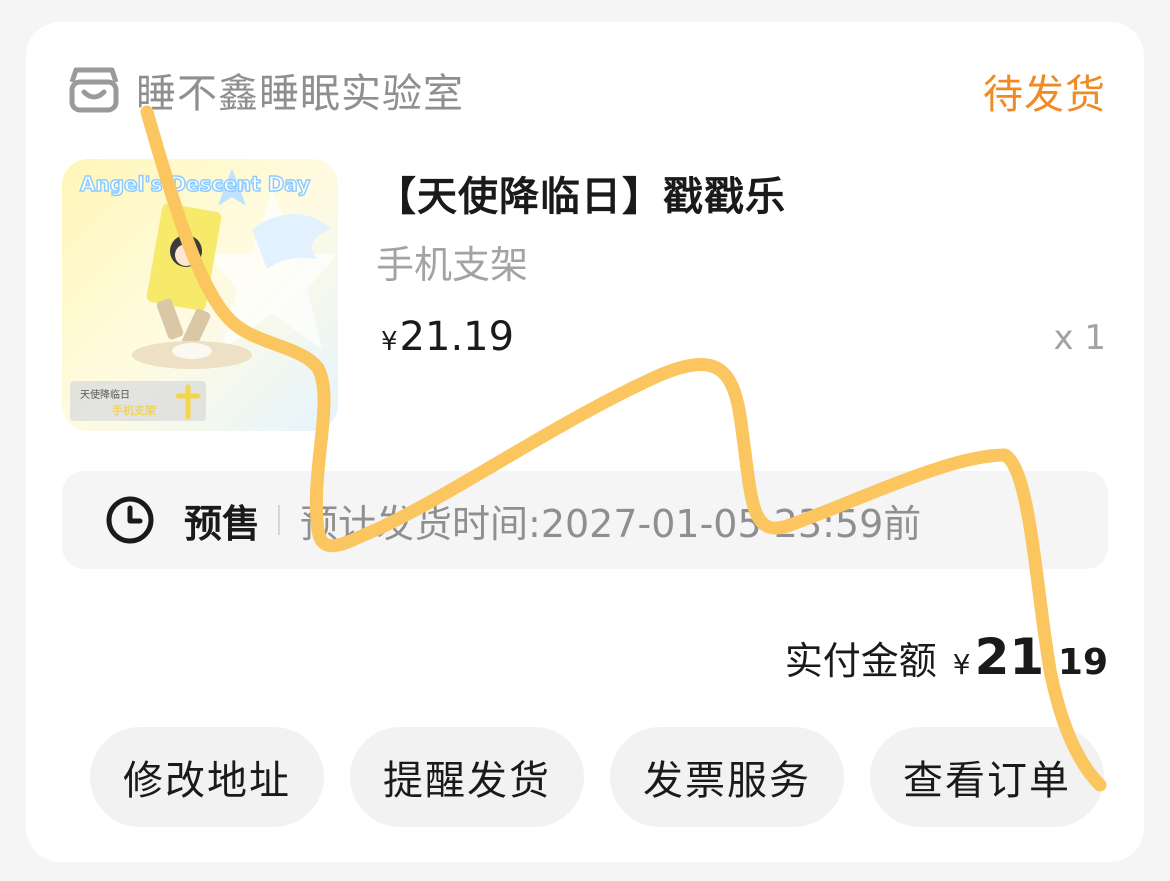  I want to click on product-quantity: x 1, so click(1079, 338).